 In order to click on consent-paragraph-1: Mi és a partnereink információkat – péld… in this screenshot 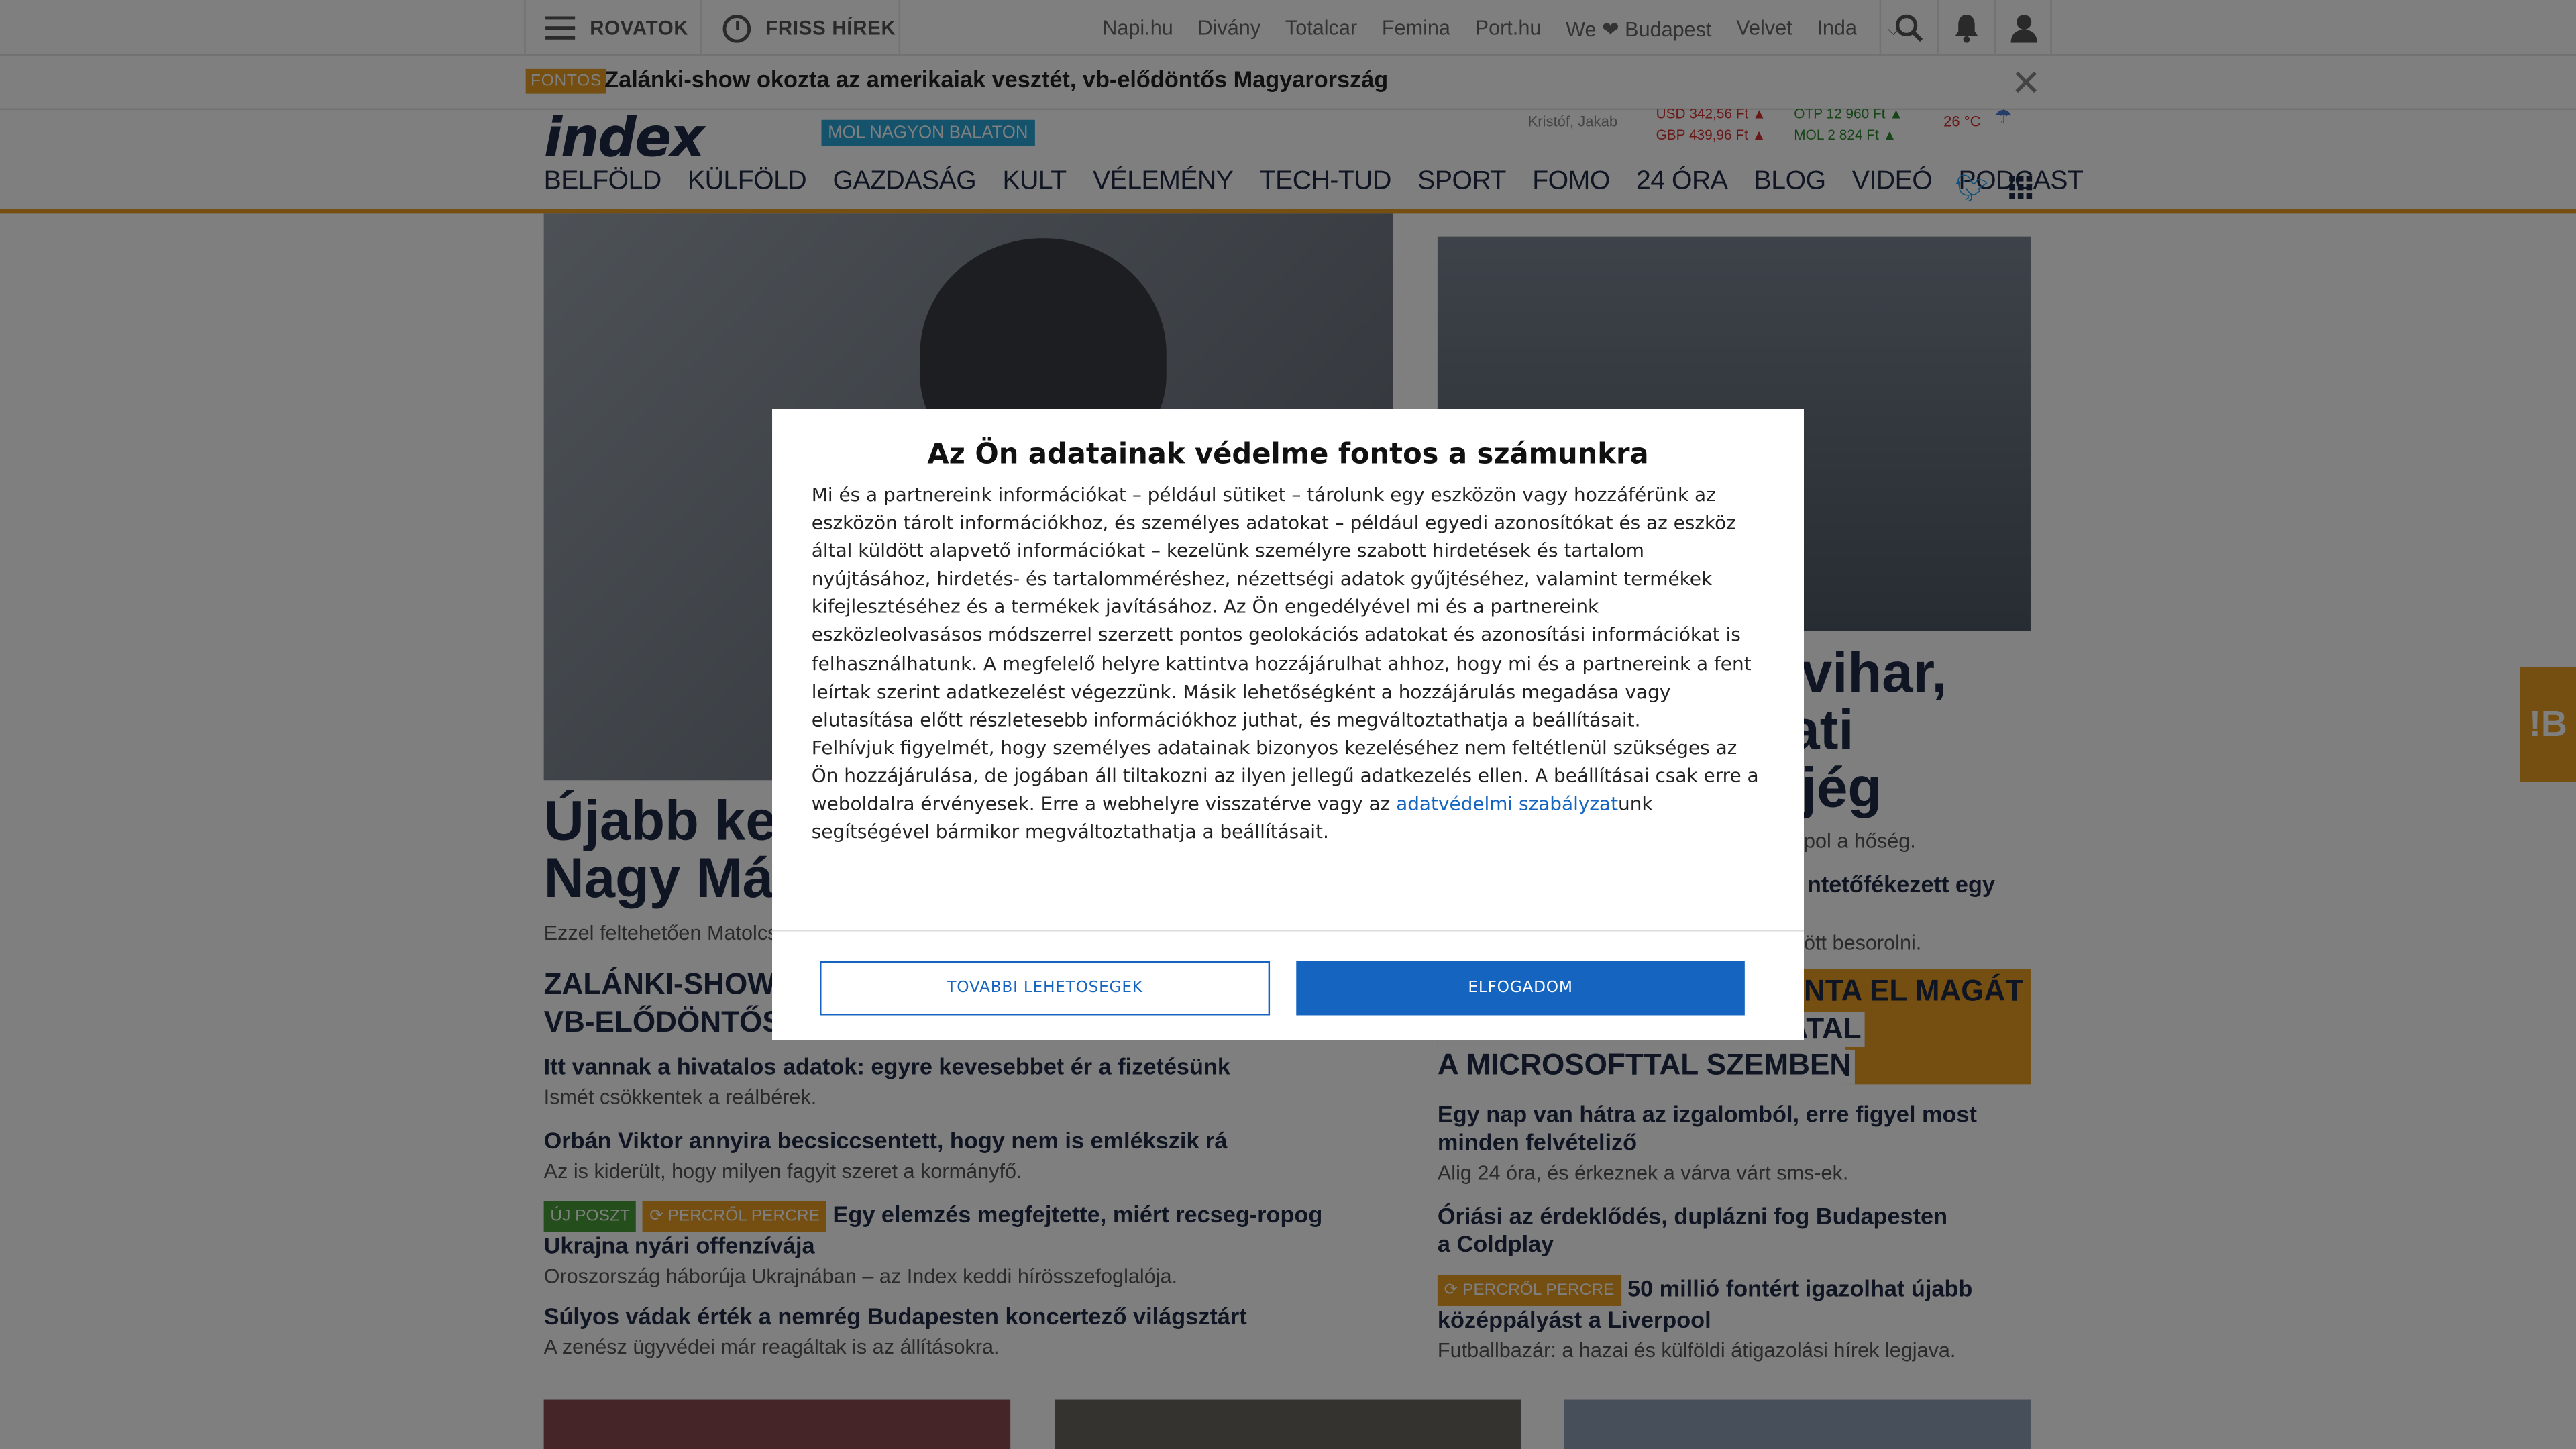, I will do `click(1281, 607)`.